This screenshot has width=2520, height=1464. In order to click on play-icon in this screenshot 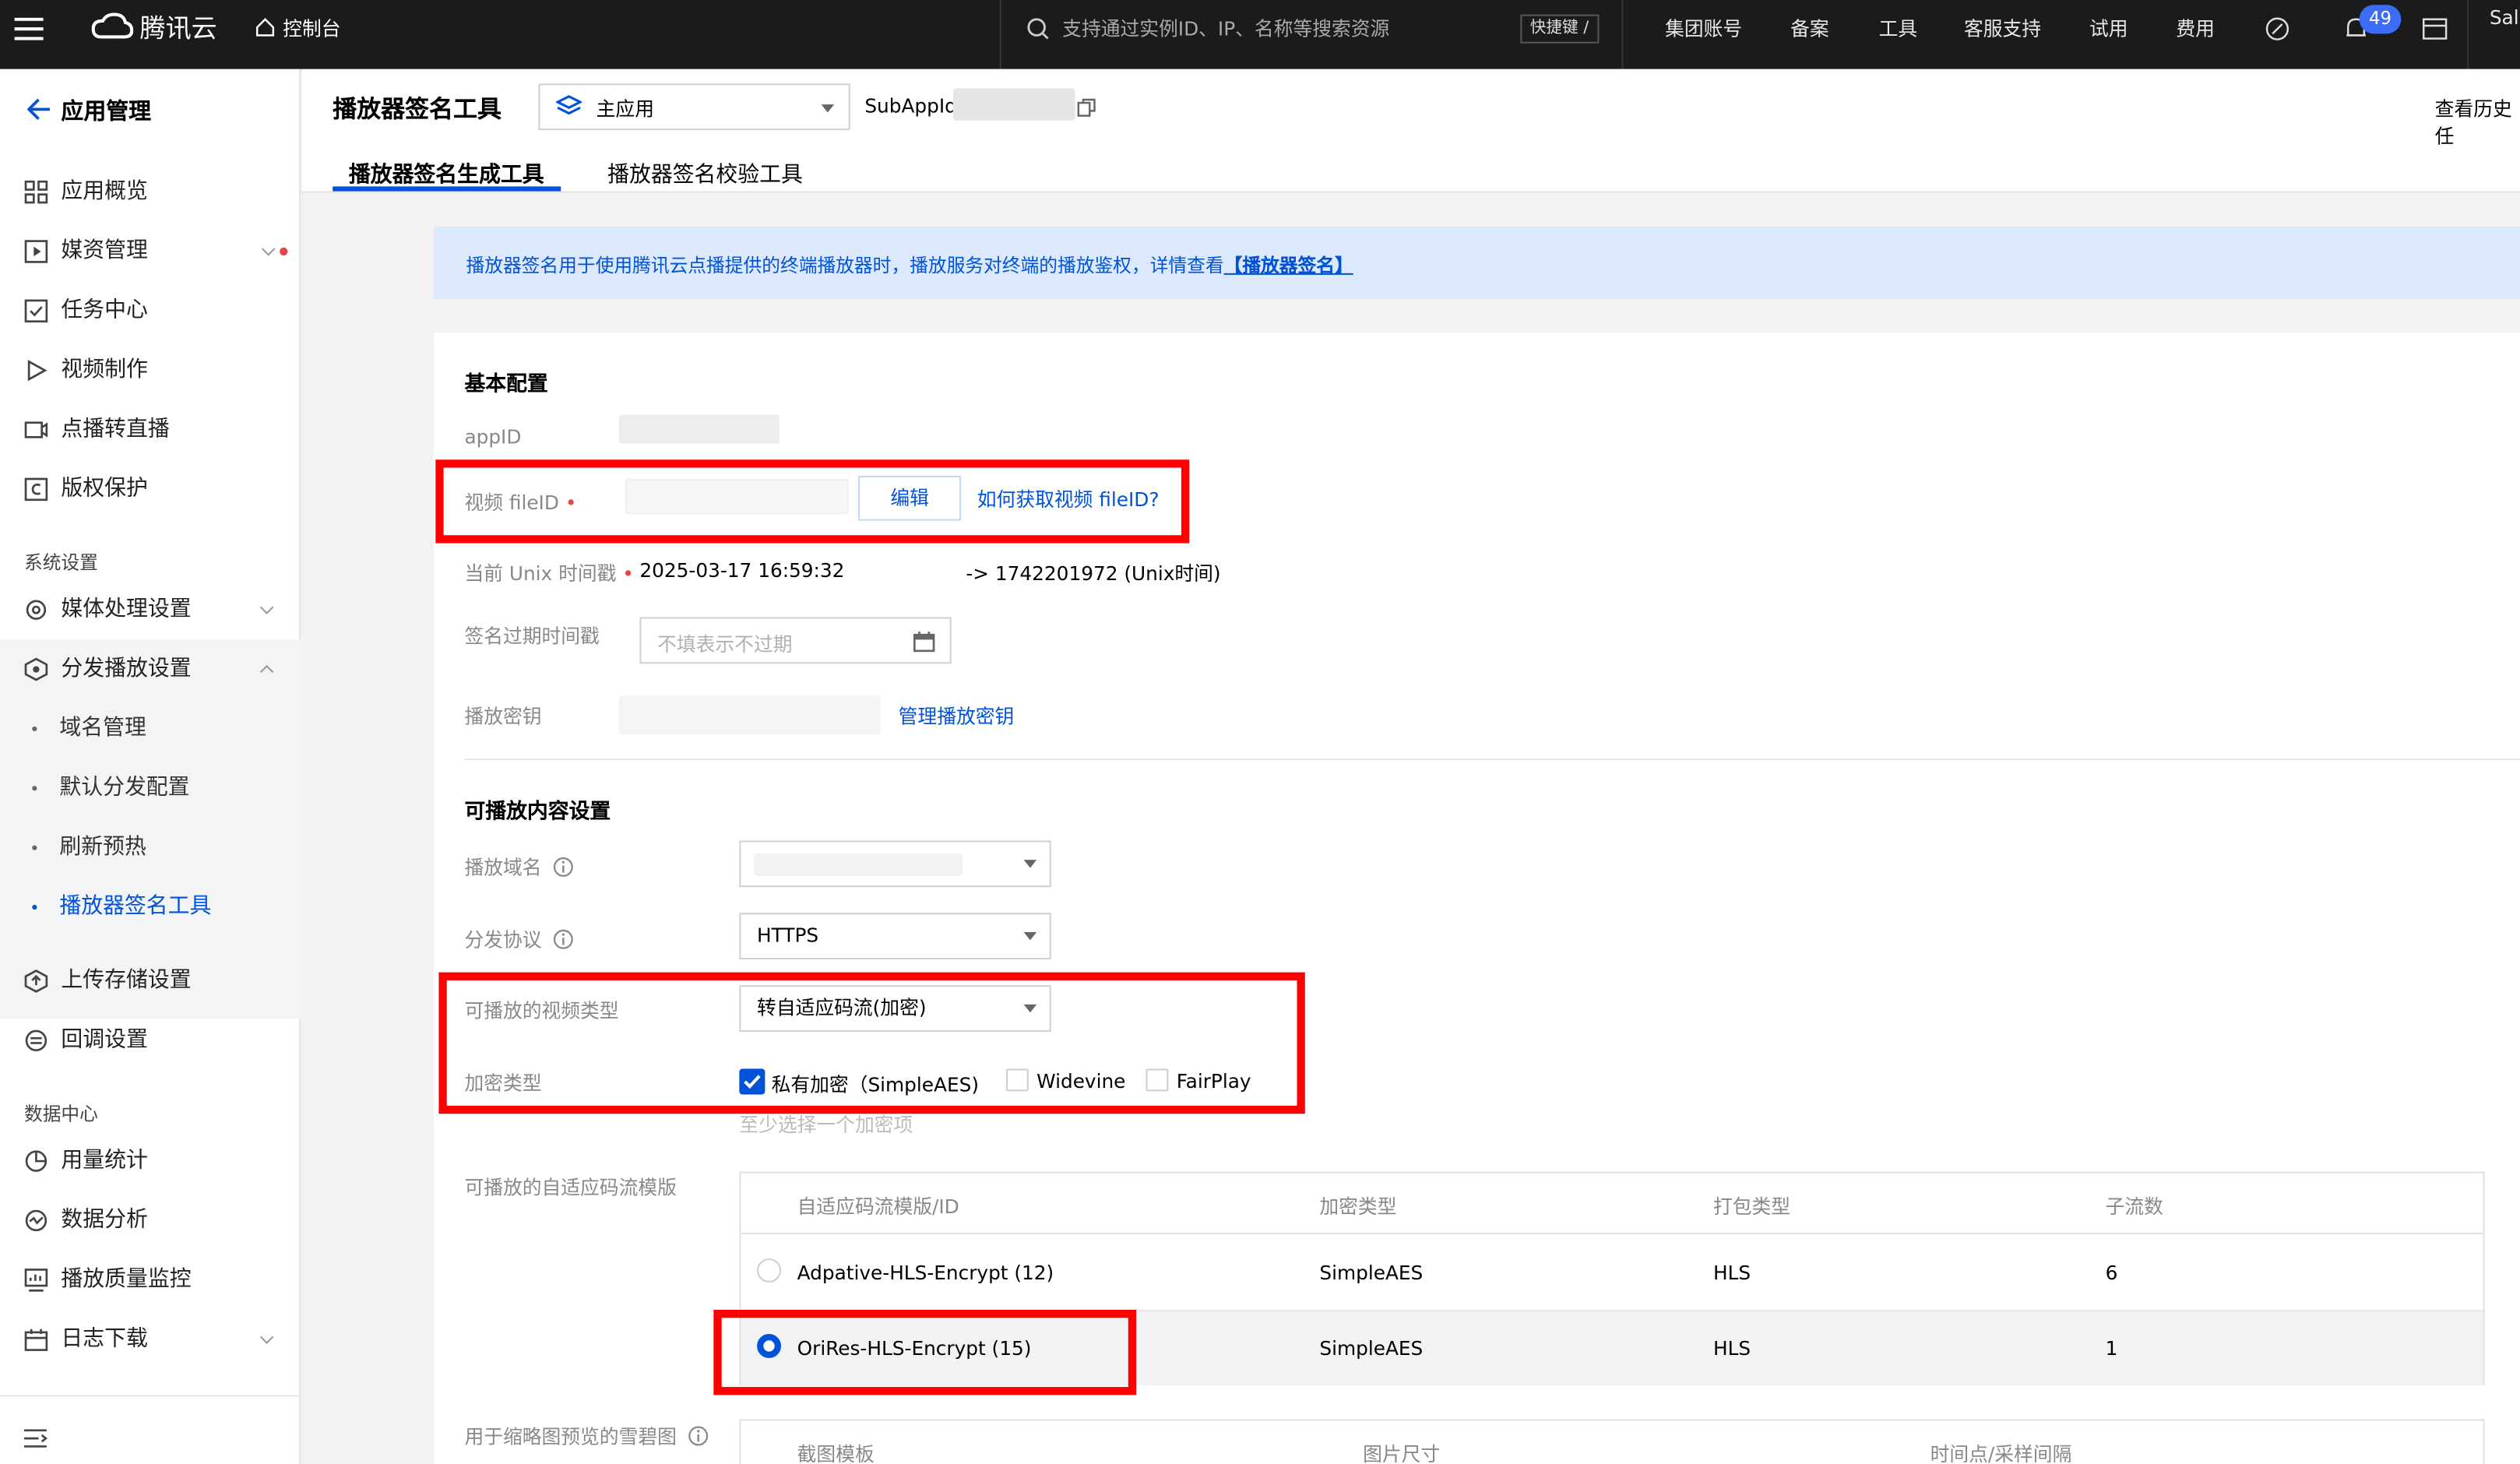, I will do `click(37, 371)`.